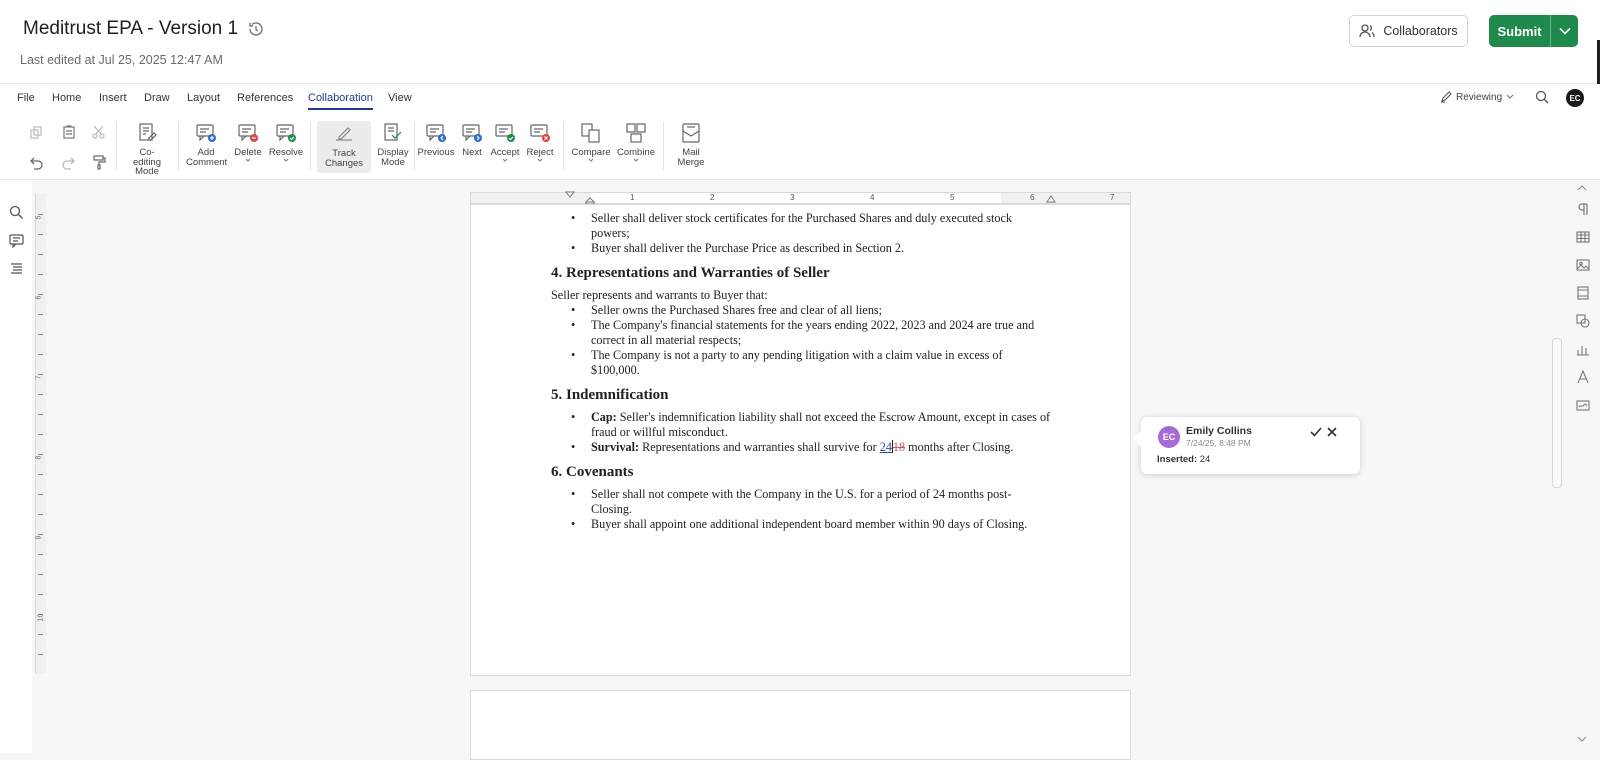 The image size is (1600, 760). Describe the element at coordinates (800, 725) in the screenshot. I see `document-page-next` at that location.